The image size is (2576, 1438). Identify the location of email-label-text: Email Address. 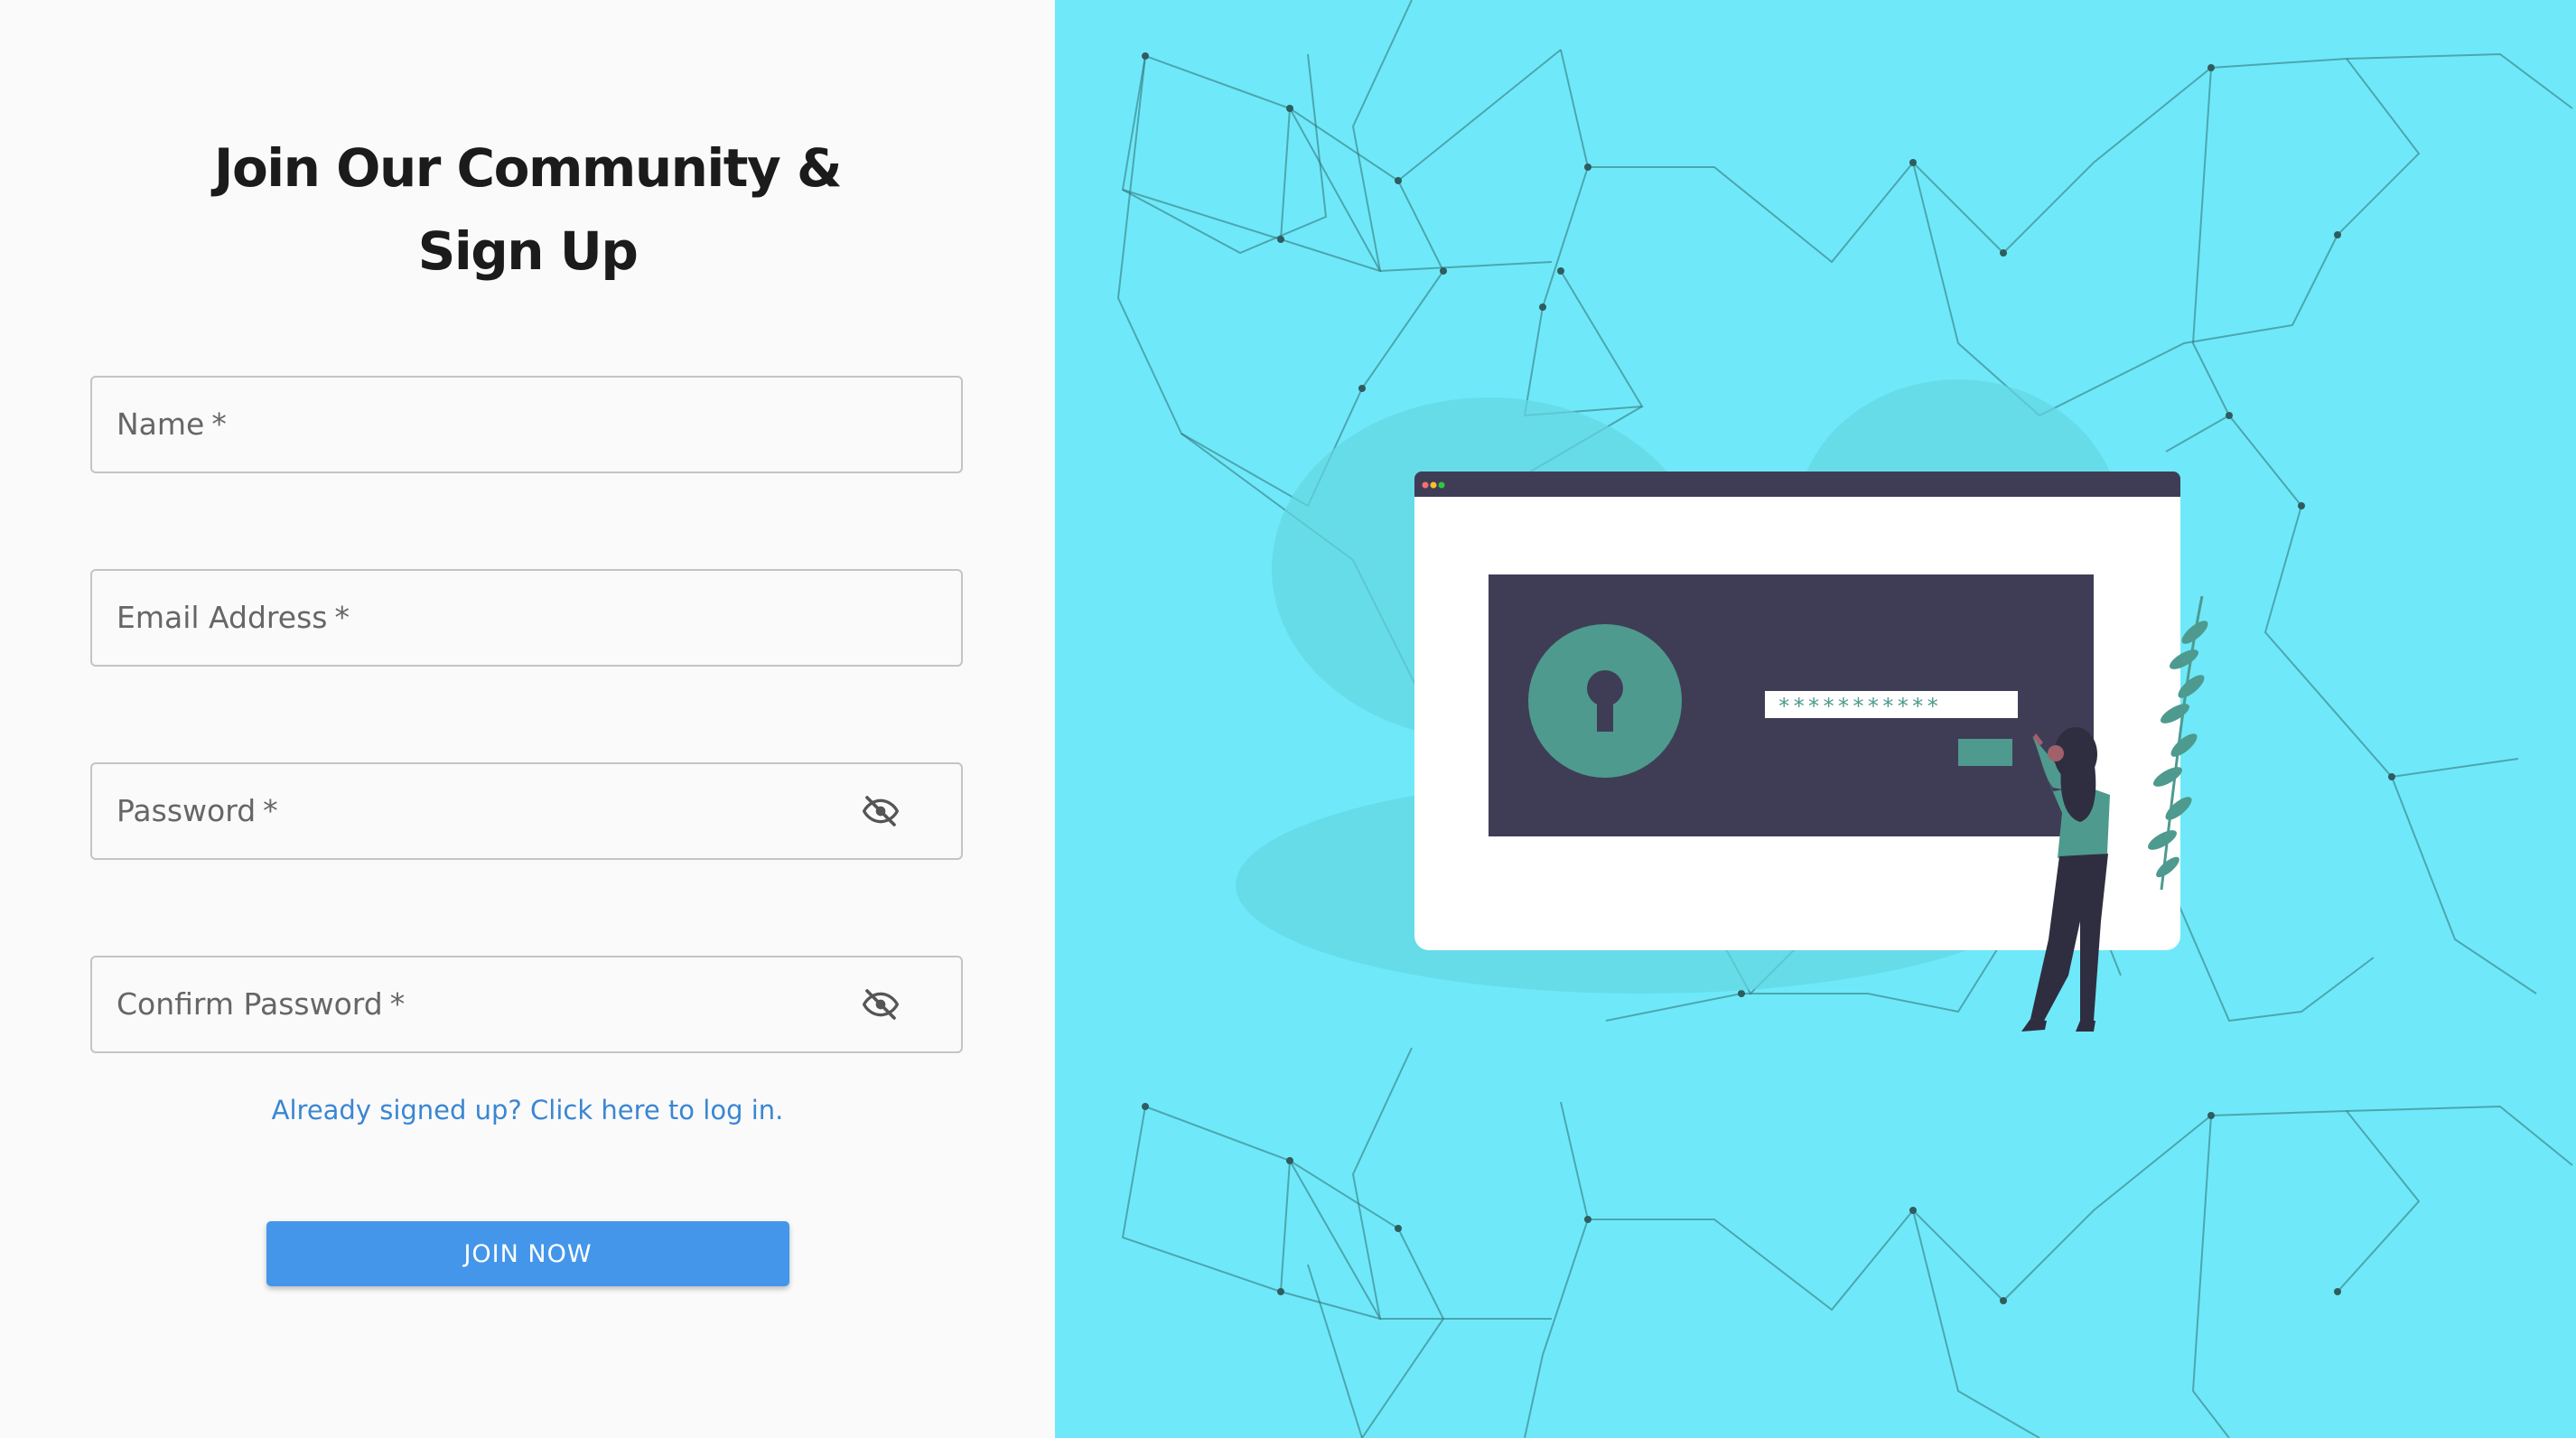
(222, 617).